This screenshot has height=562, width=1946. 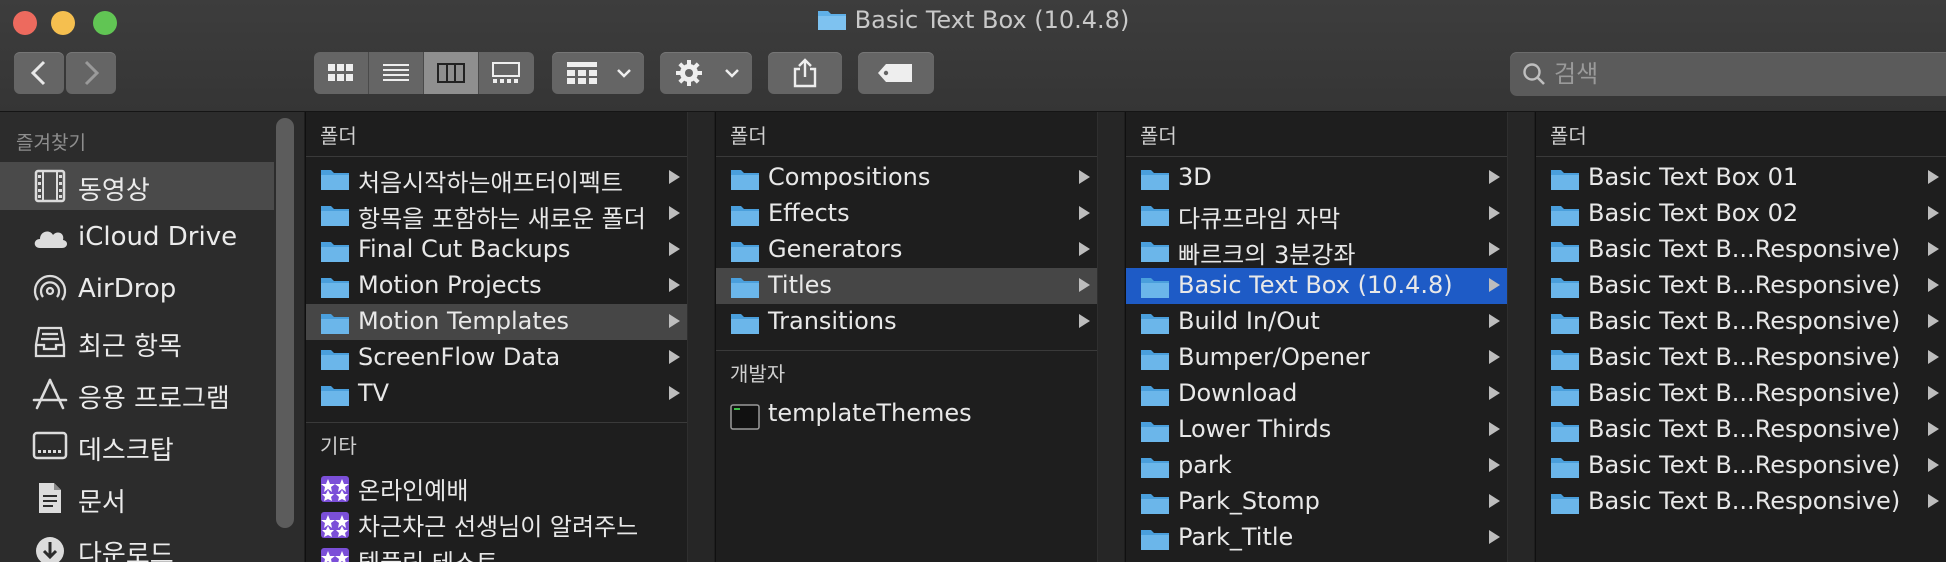 What do you see at coordinates (1693, 177) in the screenshot?
I see `folder-name: Basic Text Box 01` at bounding box center [1693, 177].